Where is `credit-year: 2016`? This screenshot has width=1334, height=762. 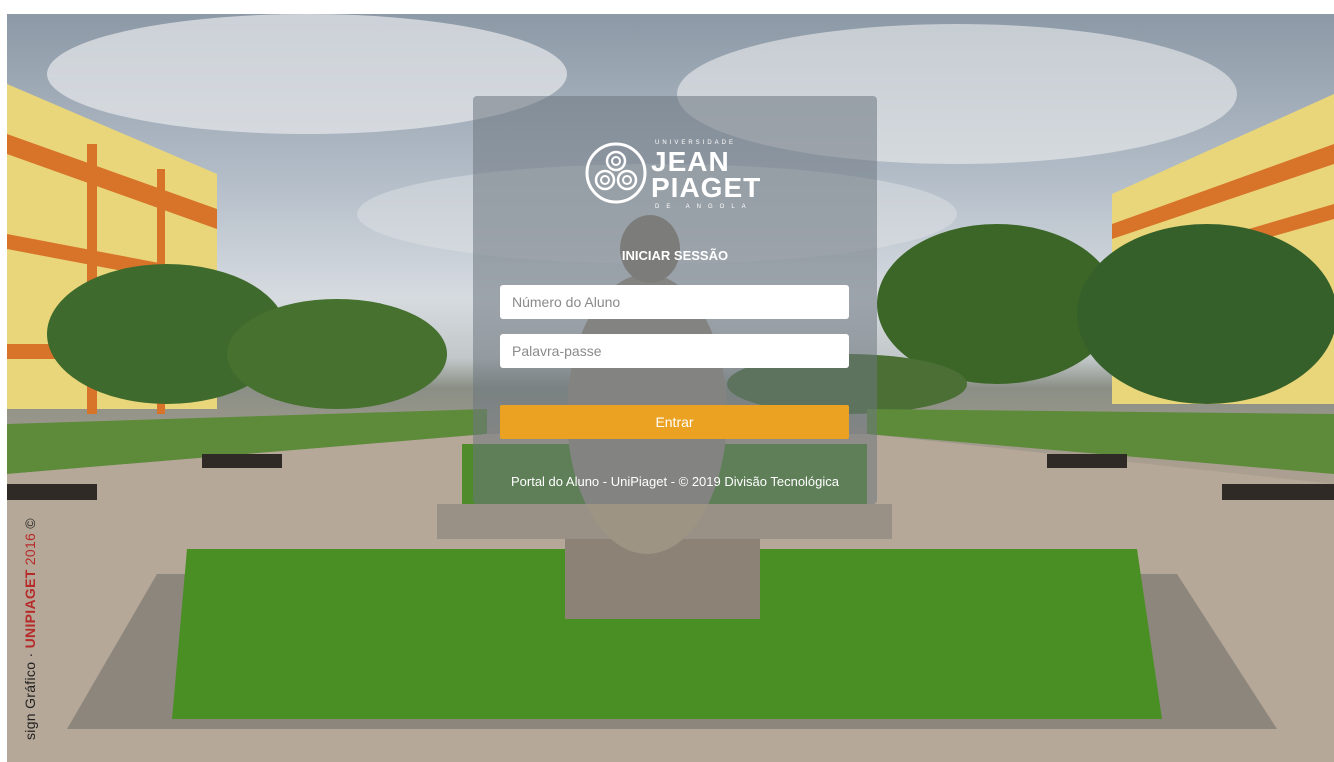 credit-year: 2016 is located at coordinates (30, 549).